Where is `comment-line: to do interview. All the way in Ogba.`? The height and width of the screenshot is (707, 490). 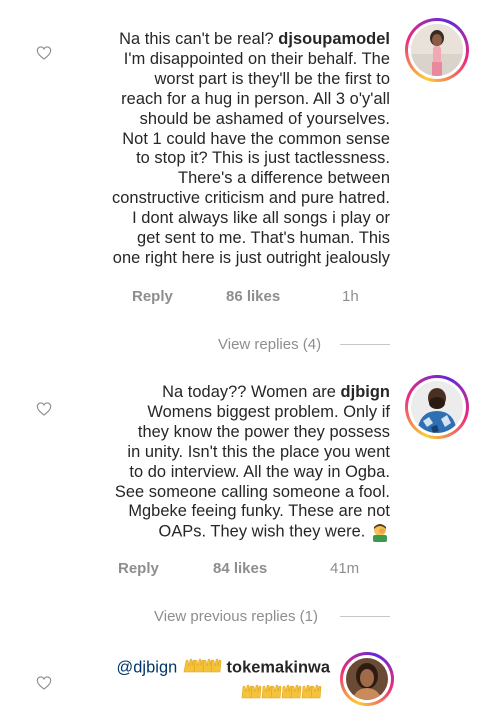 comment-line: to do interview. All the way in Ogba. is located at coordinates (259, 471).